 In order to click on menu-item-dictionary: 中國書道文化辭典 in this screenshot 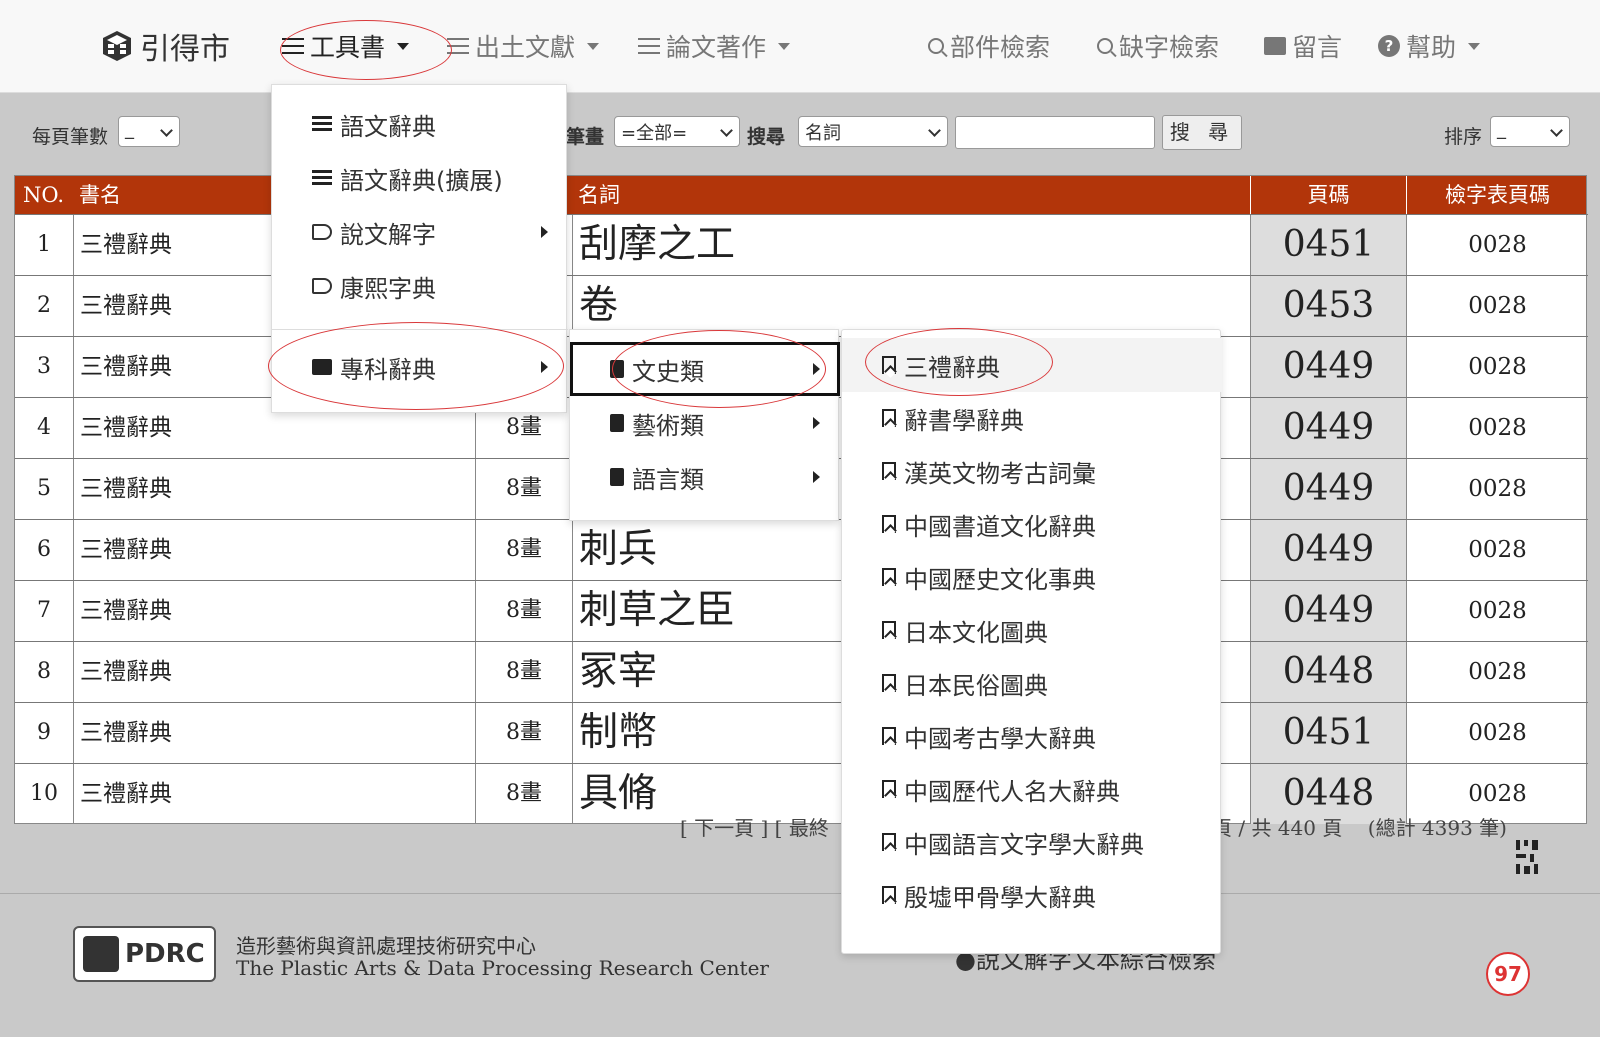, I will do `click(1032, 524)`.